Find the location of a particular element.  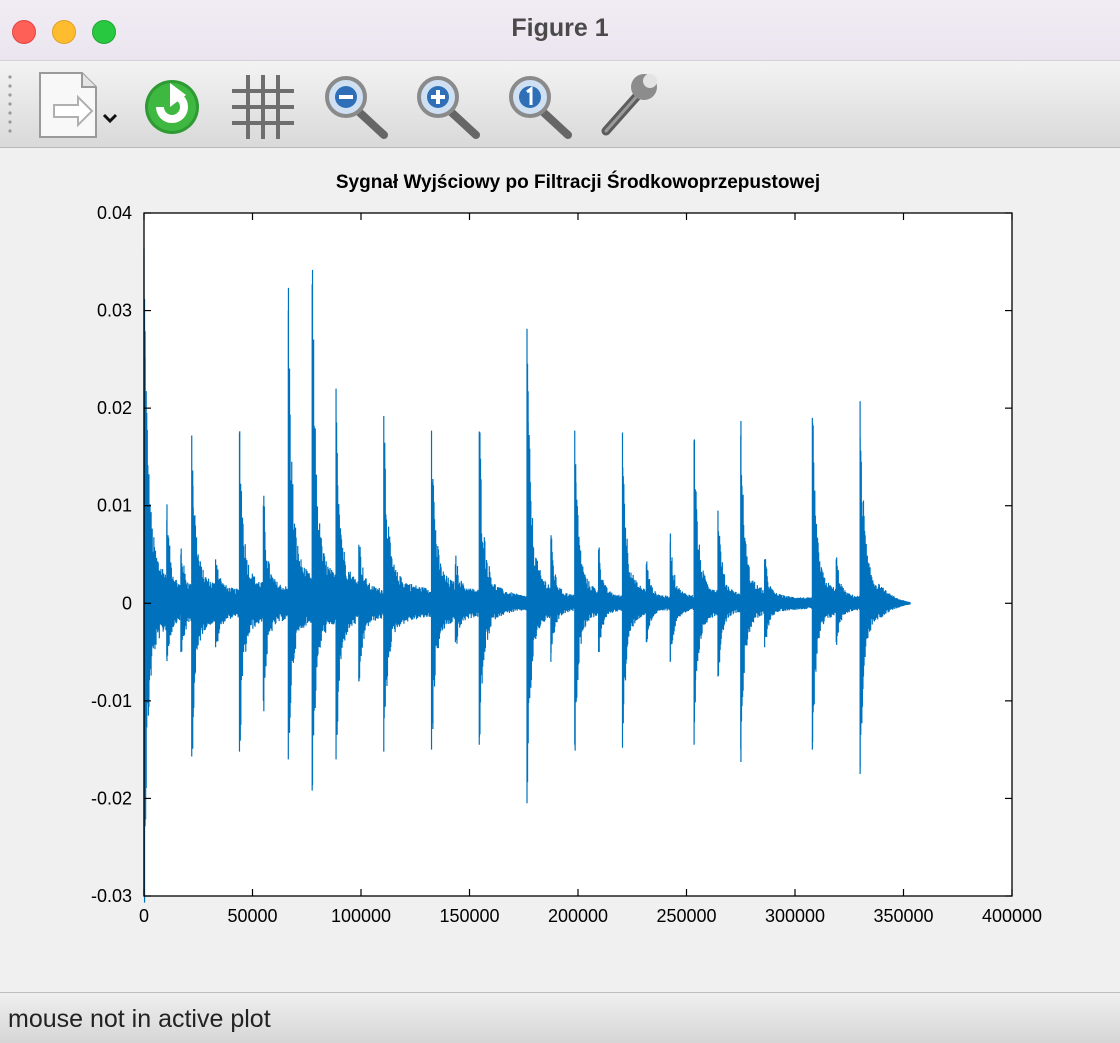

export-figure-button is located at coordinates (80, 104).